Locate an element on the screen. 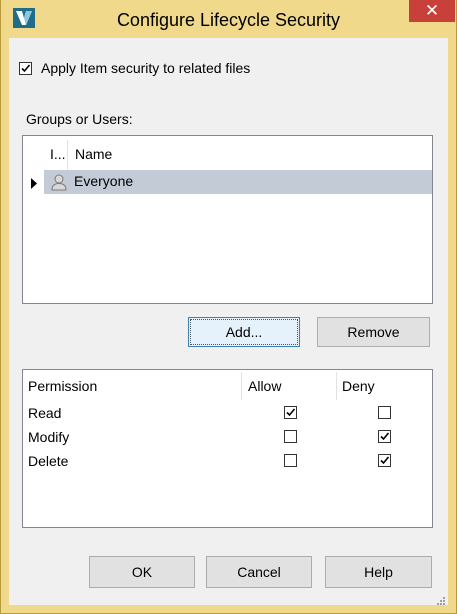 This screenshot has height=614, width=457. read-deny-checkbox is located at coordinates (384, 412).